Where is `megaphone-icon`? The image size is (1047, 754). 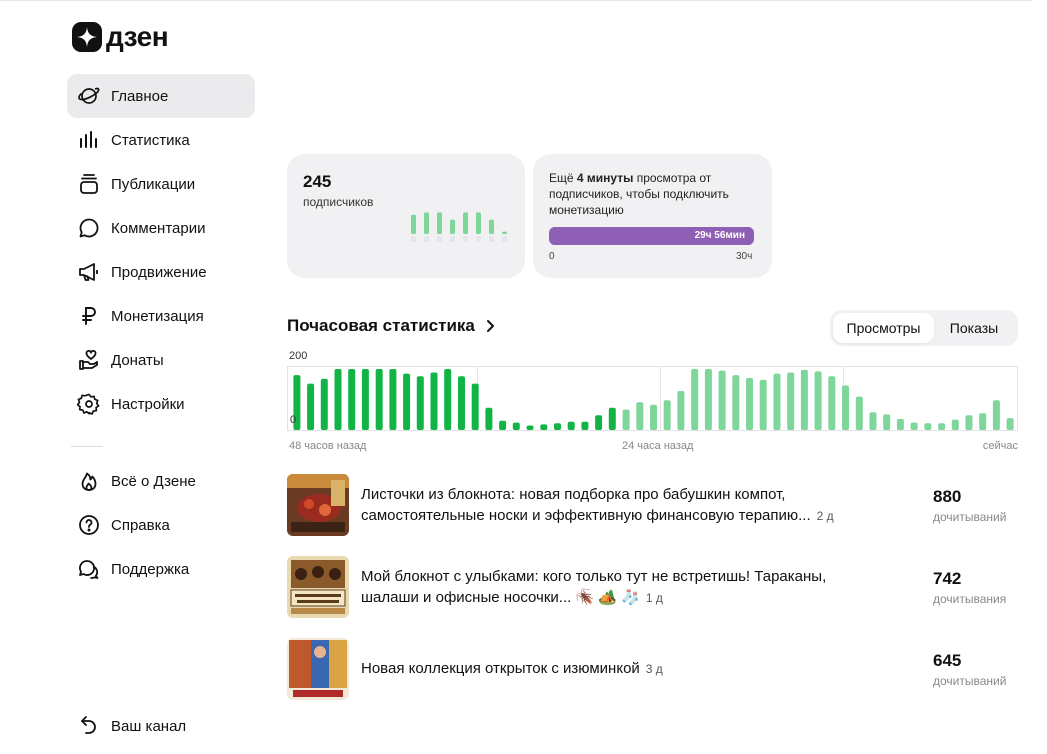
megaphone-icon is located at coordinates (89, 272).